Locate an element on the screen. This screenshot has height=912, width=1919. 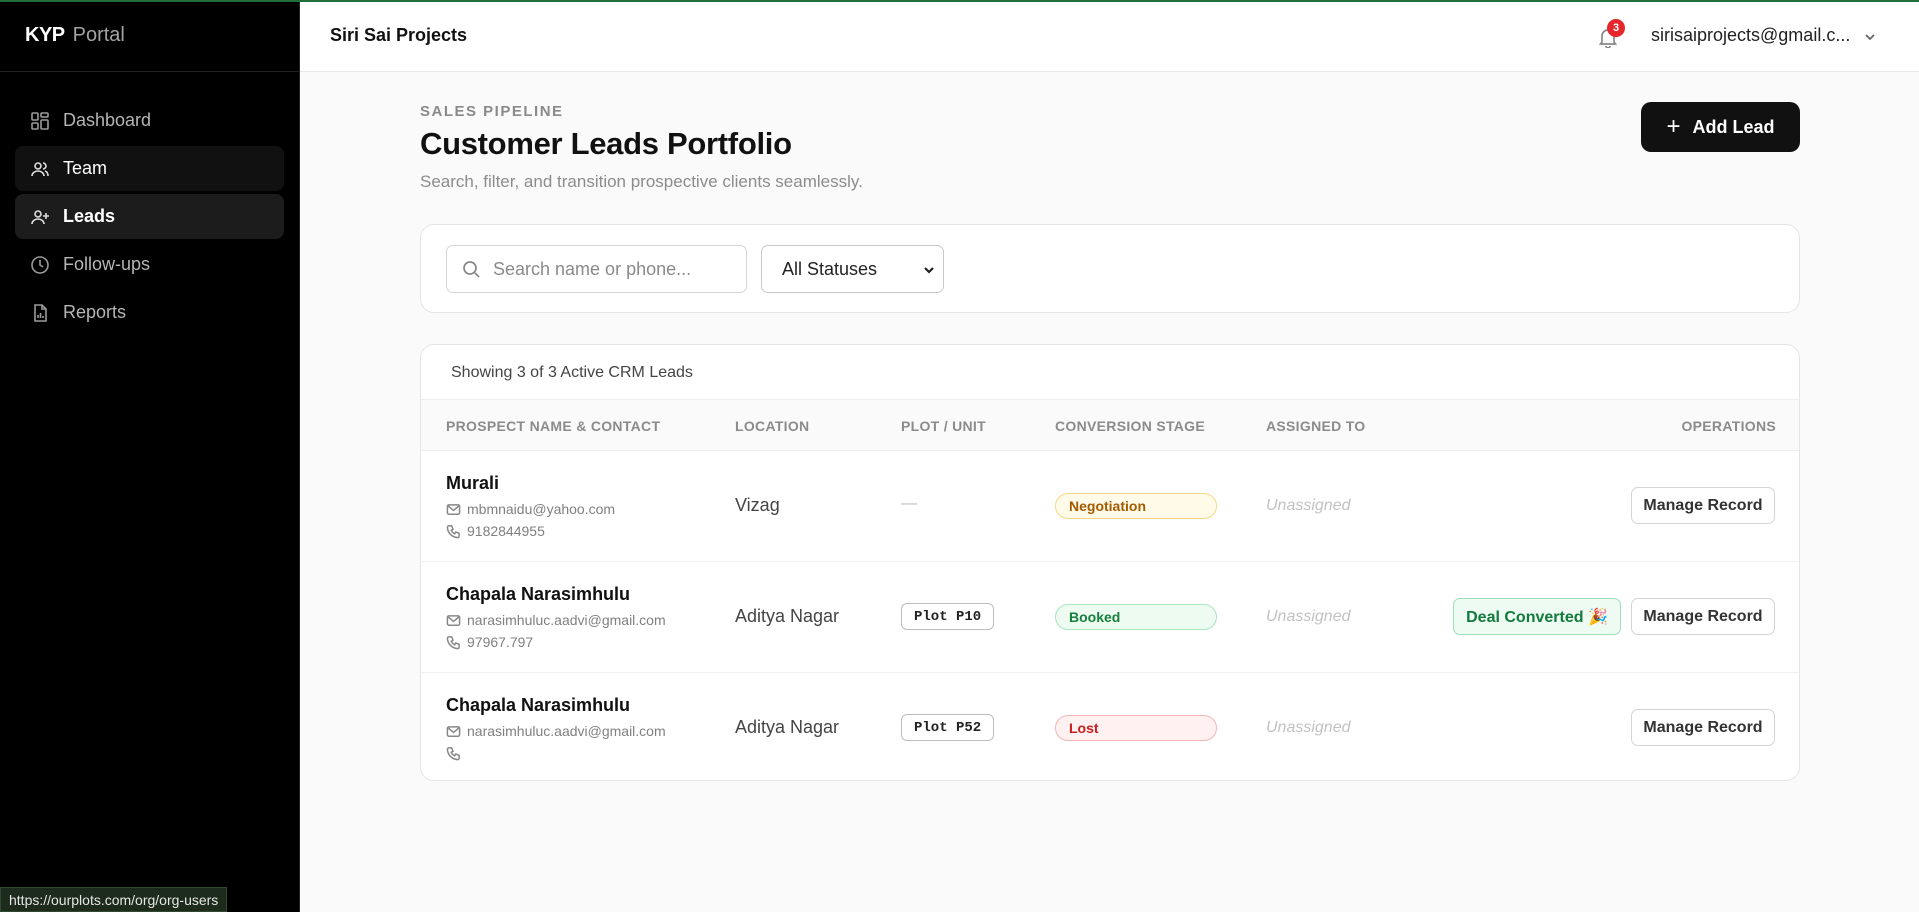
status-bar-url: https://ourplots.com/org/org-users is located at coordinates (114, 899).